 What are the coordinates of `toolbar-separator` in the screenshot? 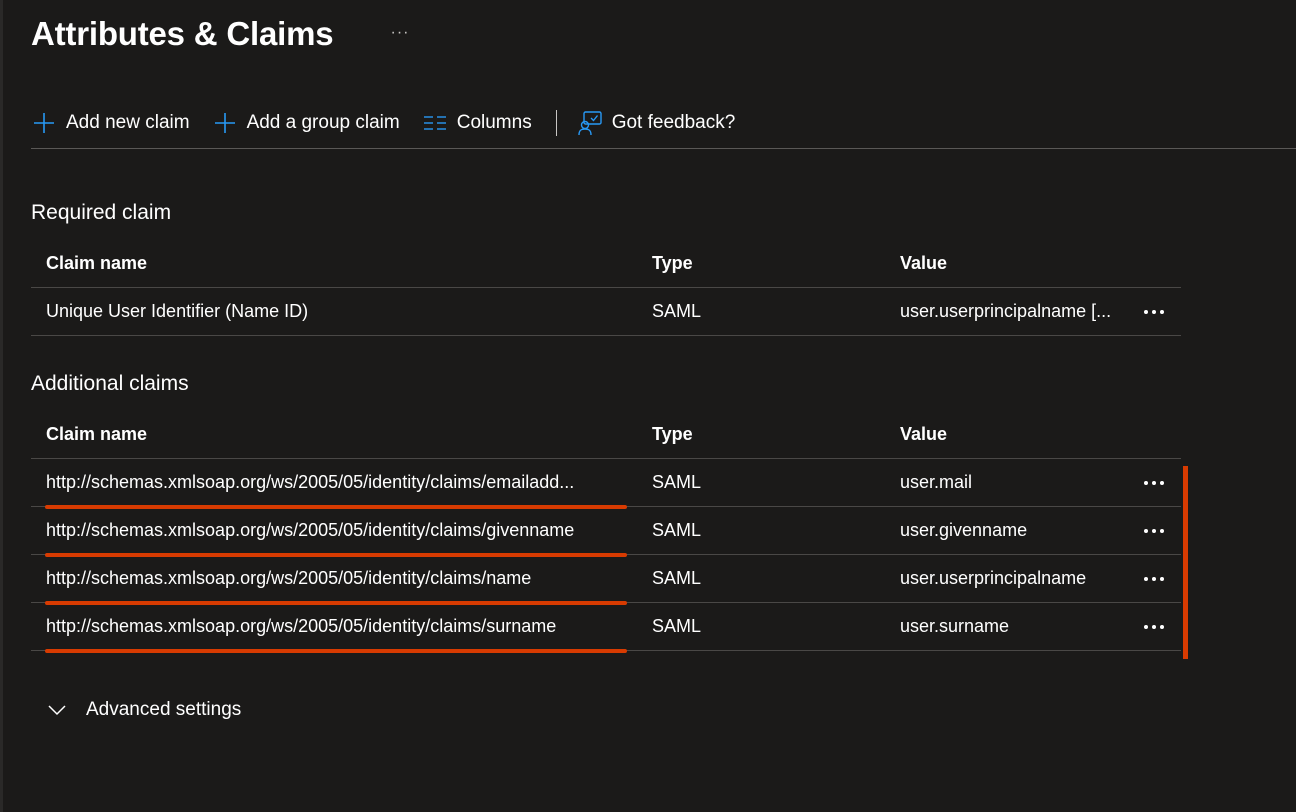 It's located at (556, 123).